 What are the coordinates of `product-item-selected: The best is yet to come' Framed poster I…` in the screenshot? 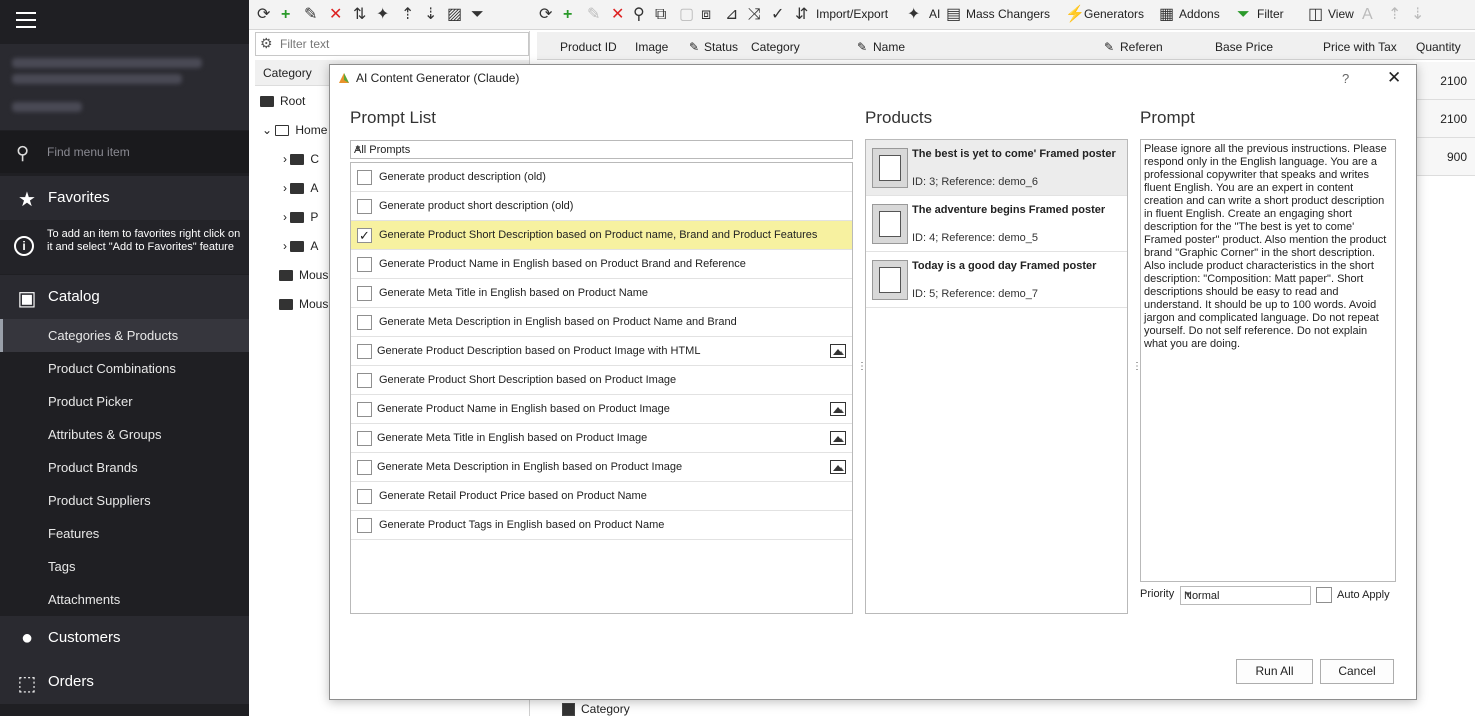 It's located at (996, 168).